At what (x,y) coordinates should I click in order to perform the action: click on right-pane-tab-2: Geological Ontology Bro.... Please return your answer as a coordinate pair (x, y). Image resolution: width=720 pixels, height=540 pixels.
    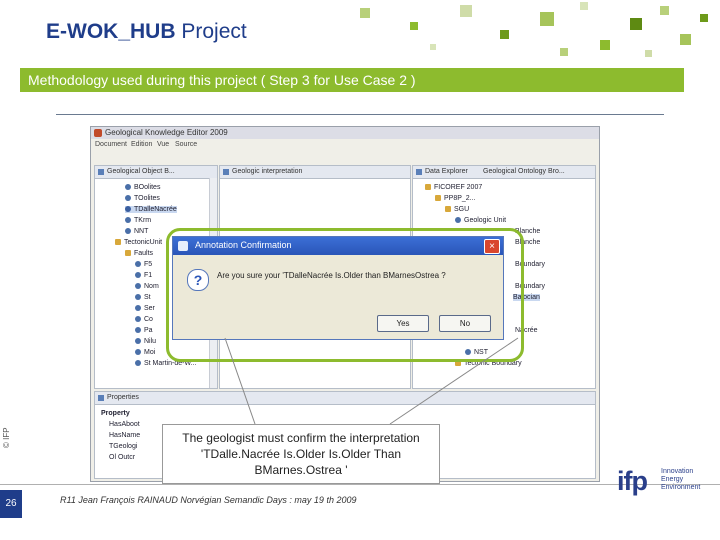
    Looking at the image, I should click on (524, 171).